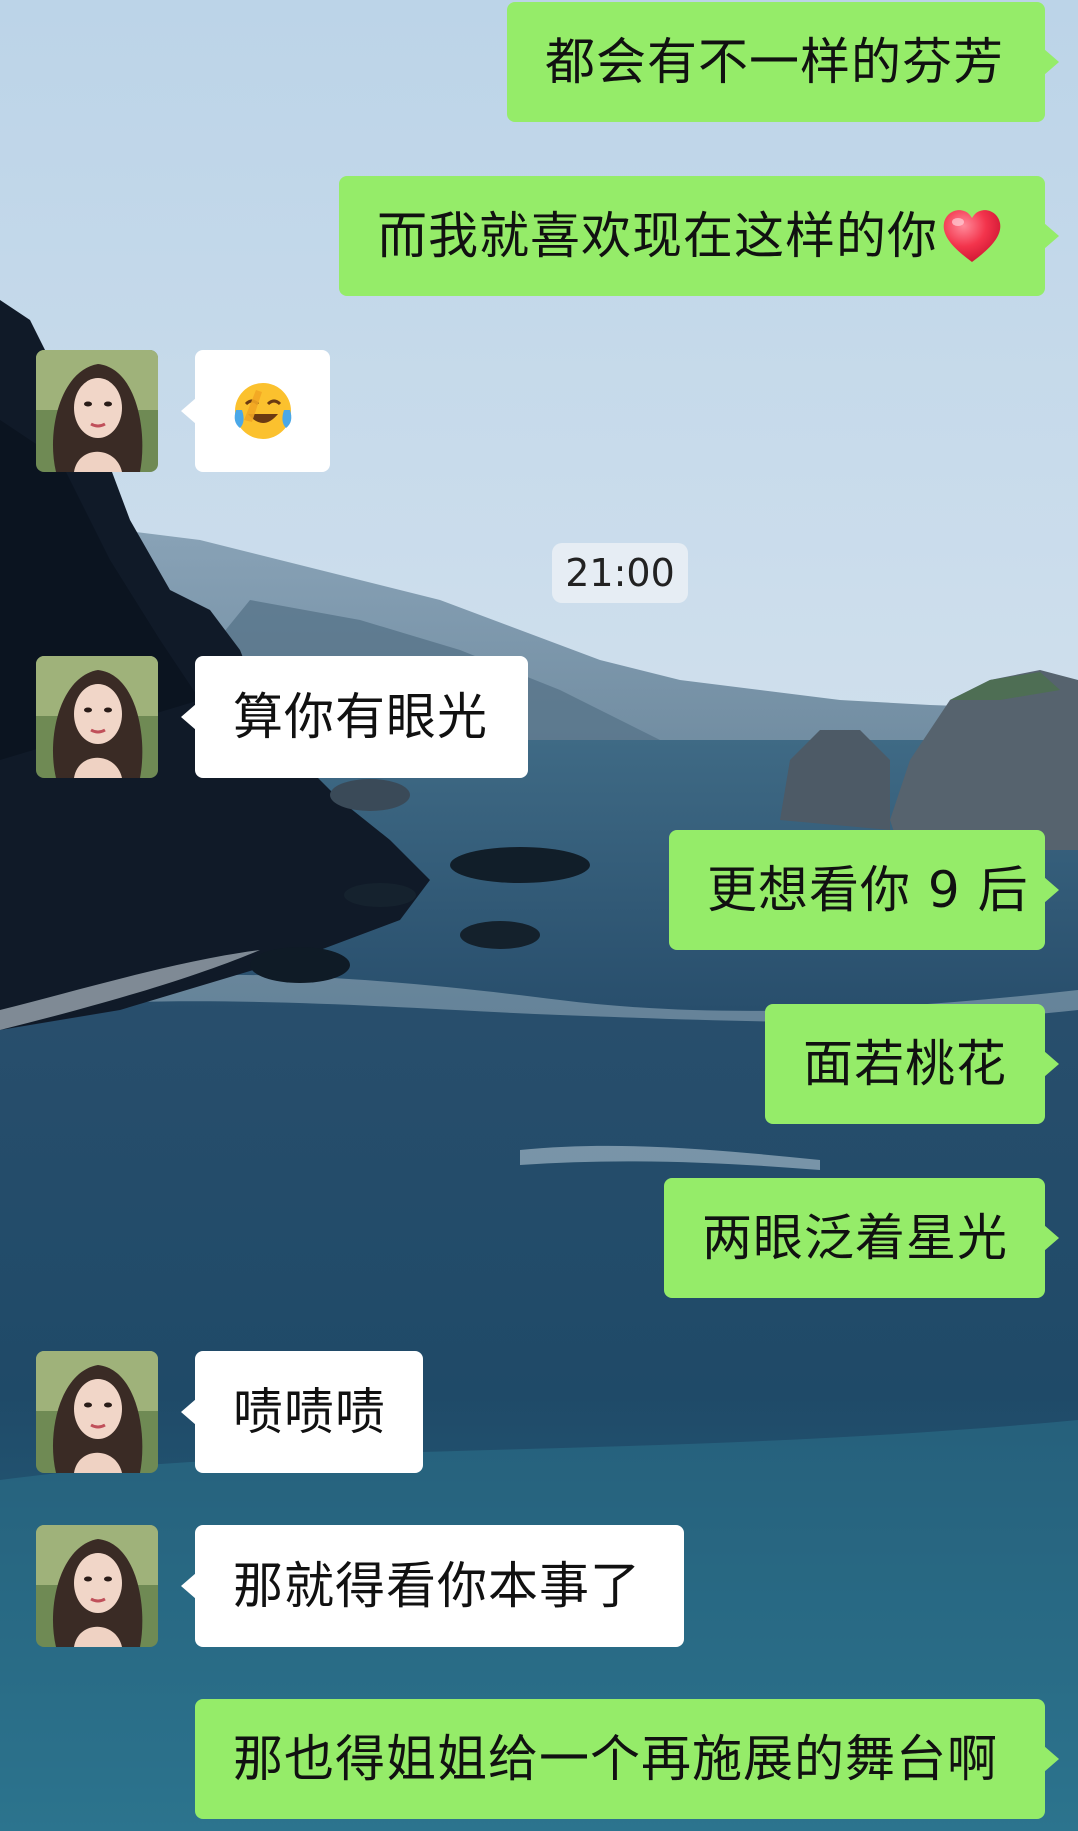  What do you see at coordinates (657, 236) in the screenshot?
I see `message-text: 而我就喜欢现在这样的你` at bounding box center [657, 236].